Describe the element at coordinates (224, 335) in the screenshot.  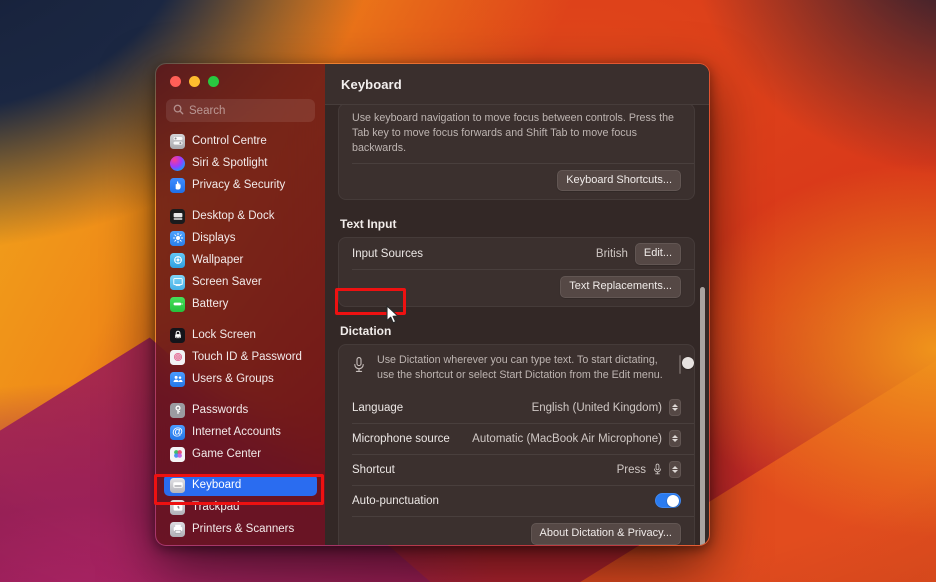
I see `sidebar-item-label: Lock Screen` at that location.